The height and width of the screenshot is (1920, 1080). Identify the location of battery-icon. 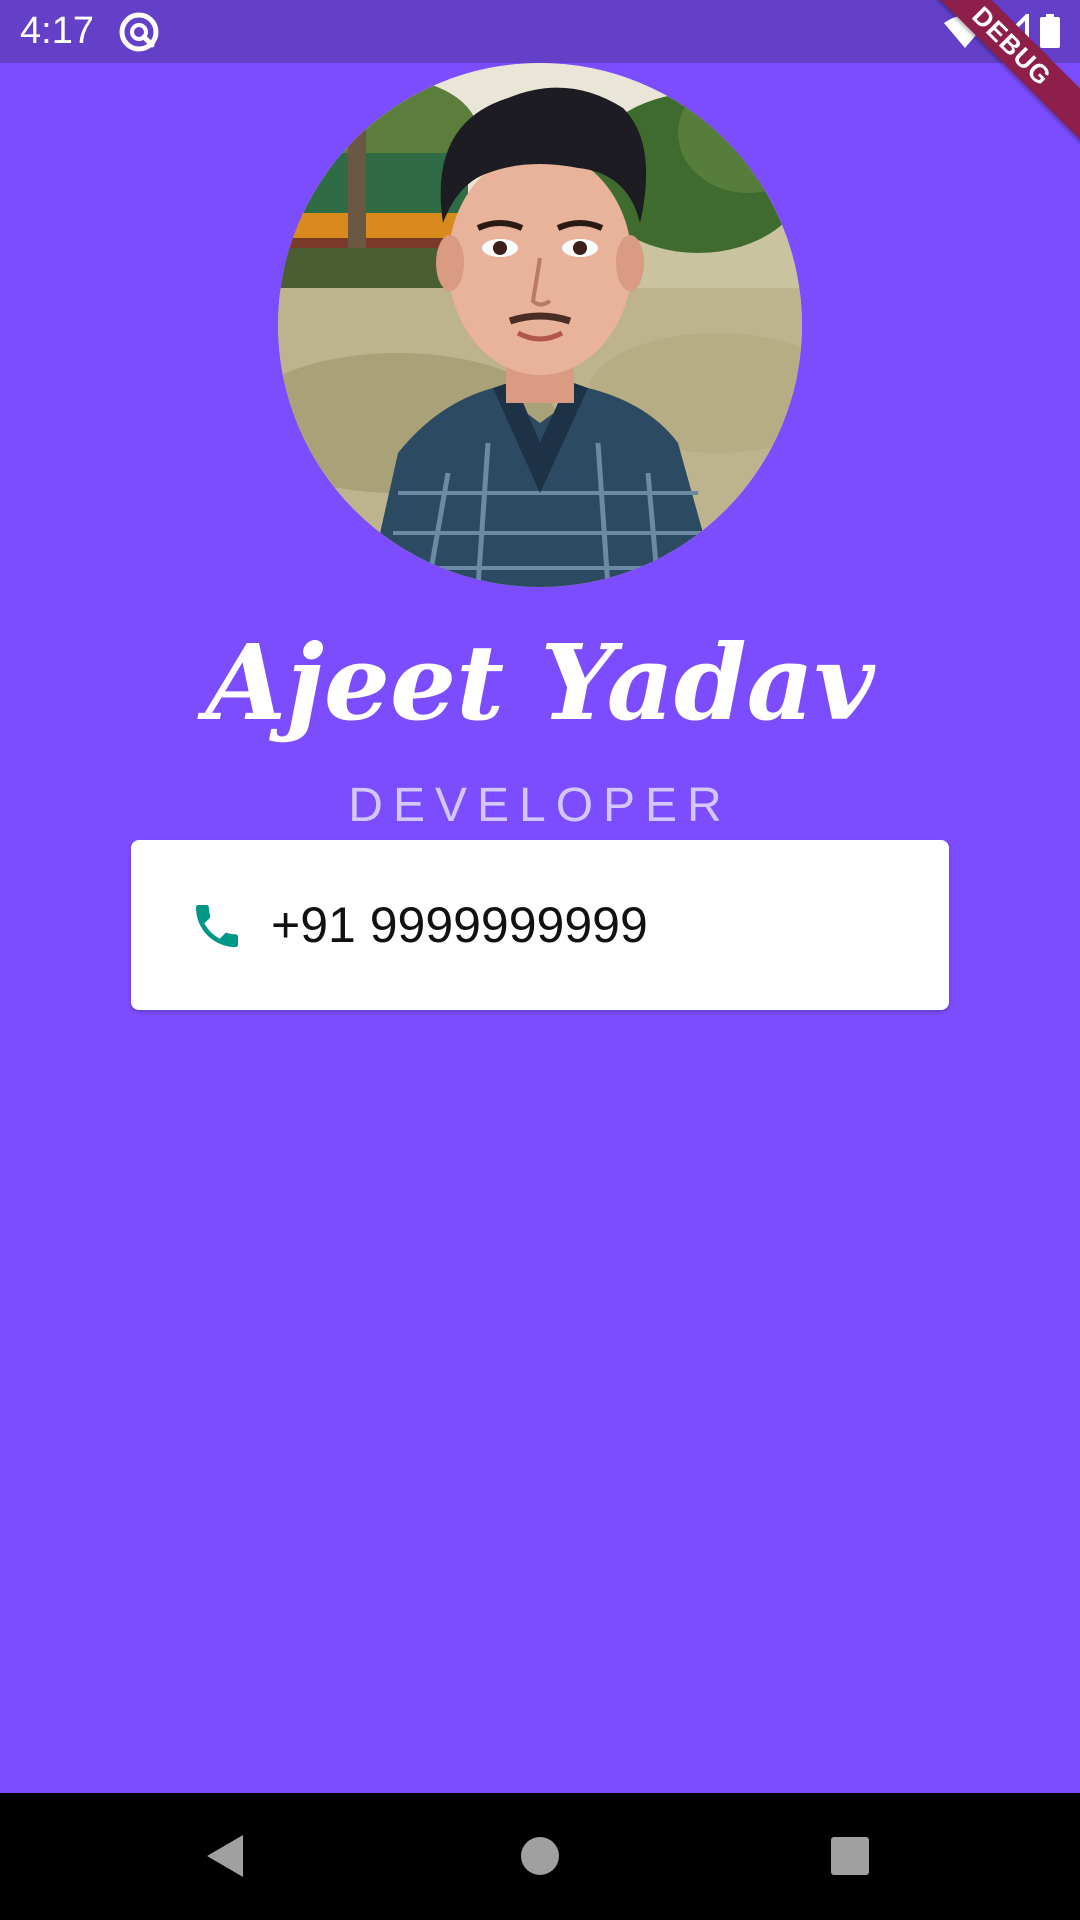
(1050, 31).